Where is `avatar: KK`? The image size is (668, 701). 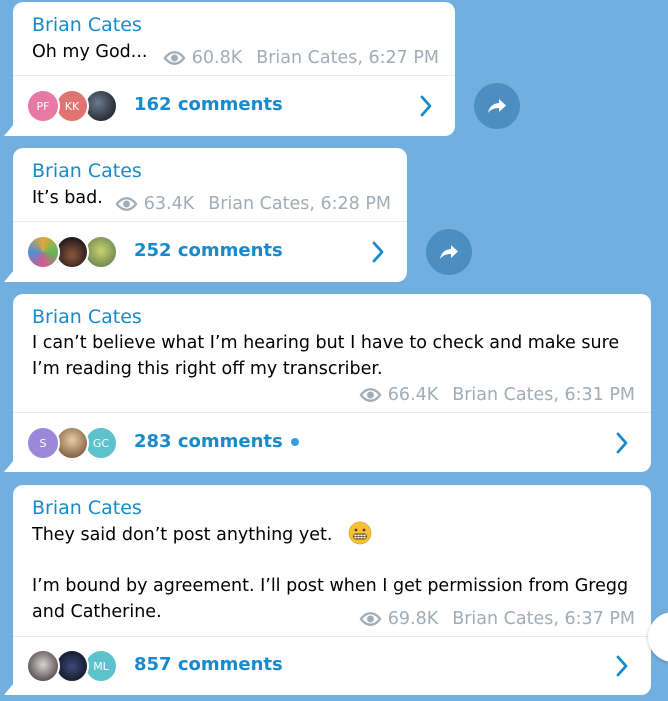
avatar: KK is located at coordinates (72, 106).